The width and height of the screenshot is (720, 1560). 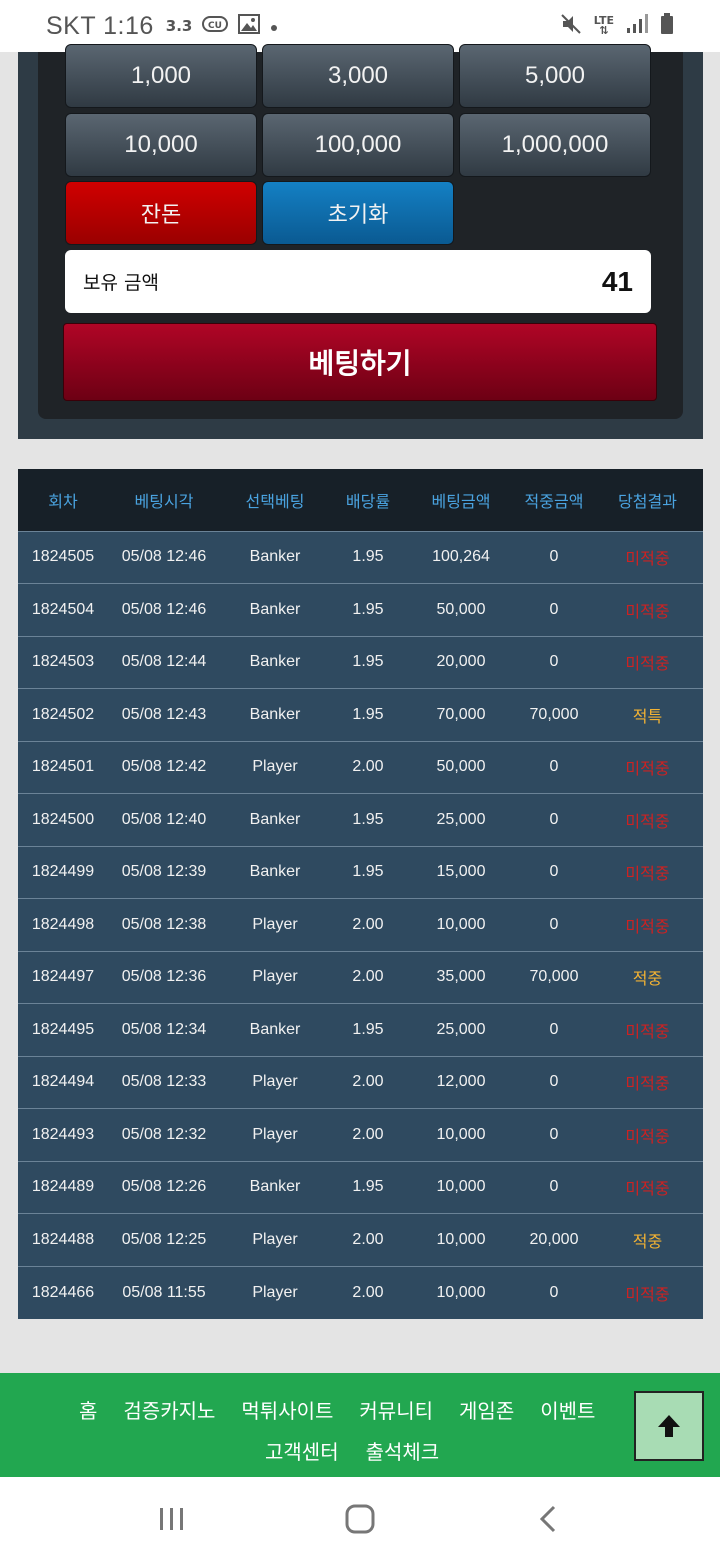 I want to click on cell-bet-amount: 20,000, so click(x=461, y=662).